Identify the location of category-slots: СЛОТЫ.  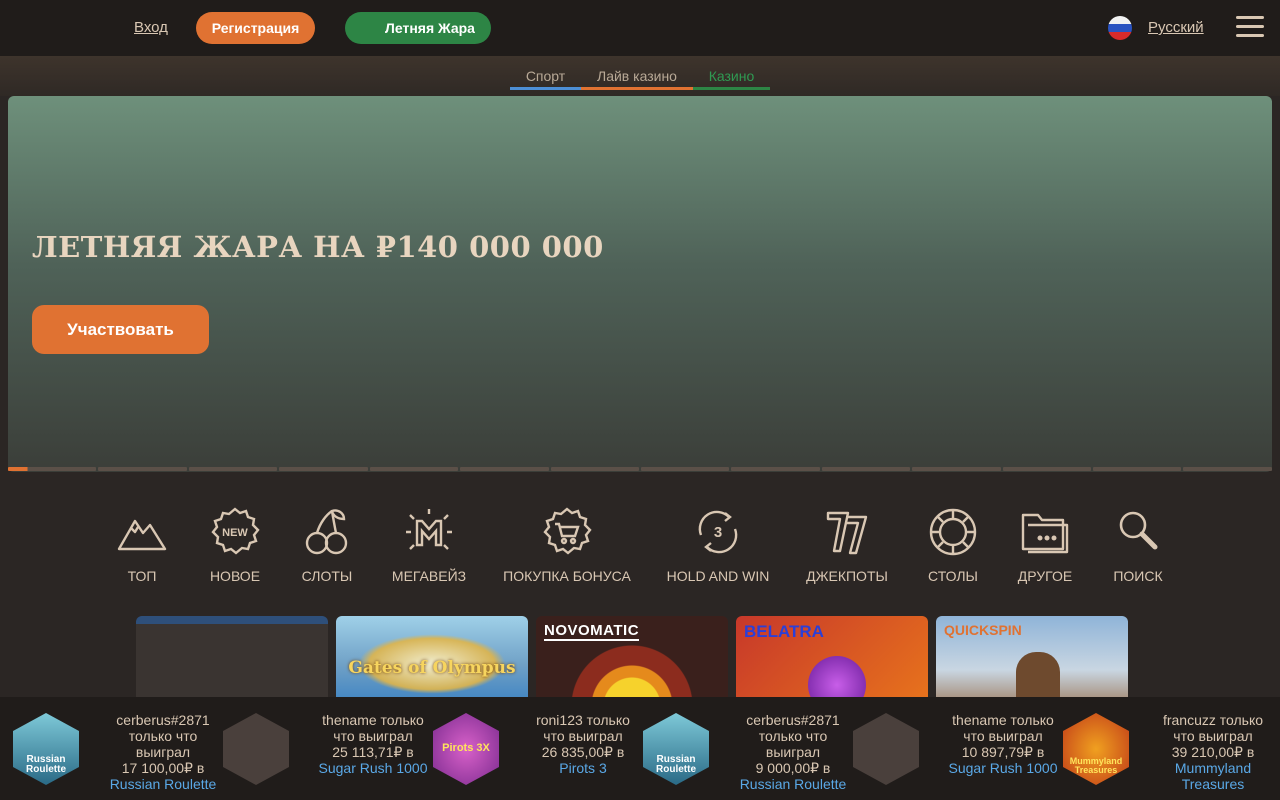
(327, 544).